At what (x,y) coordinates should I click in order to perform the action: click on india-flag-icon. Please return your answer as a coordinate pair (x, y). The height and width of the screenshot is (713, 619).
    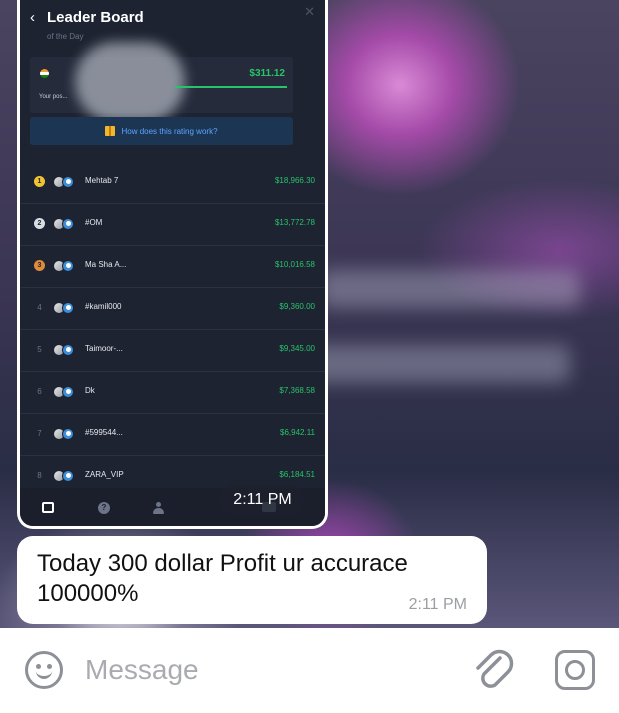
    Looking at the image, I should click on (44, 73).